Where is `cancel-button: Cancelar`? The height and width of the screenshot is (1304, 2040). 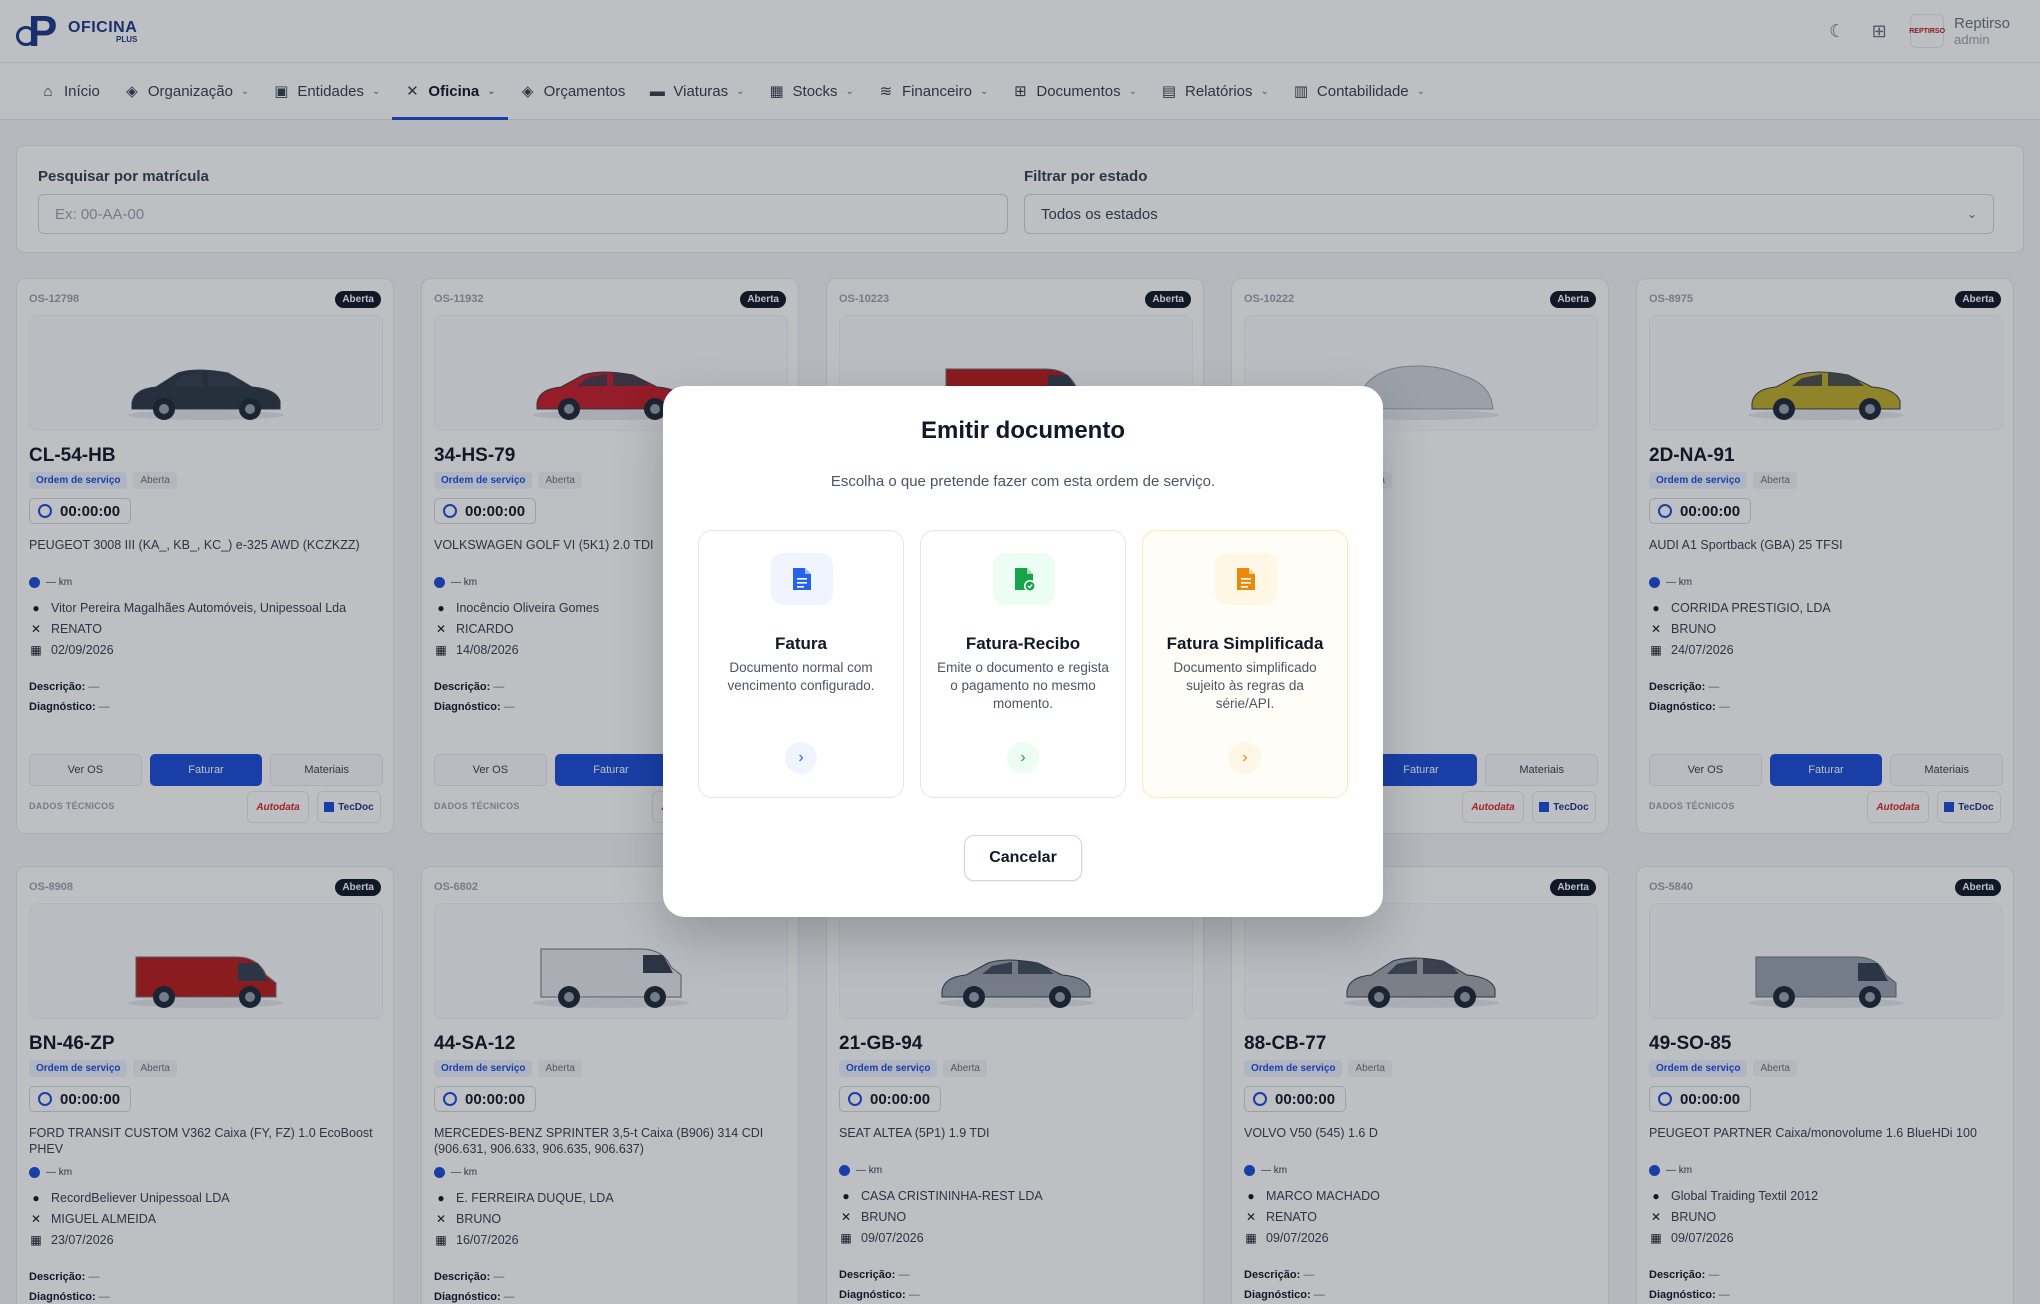 cancel-button: Cancelar is located at coordinates (1023, 858).